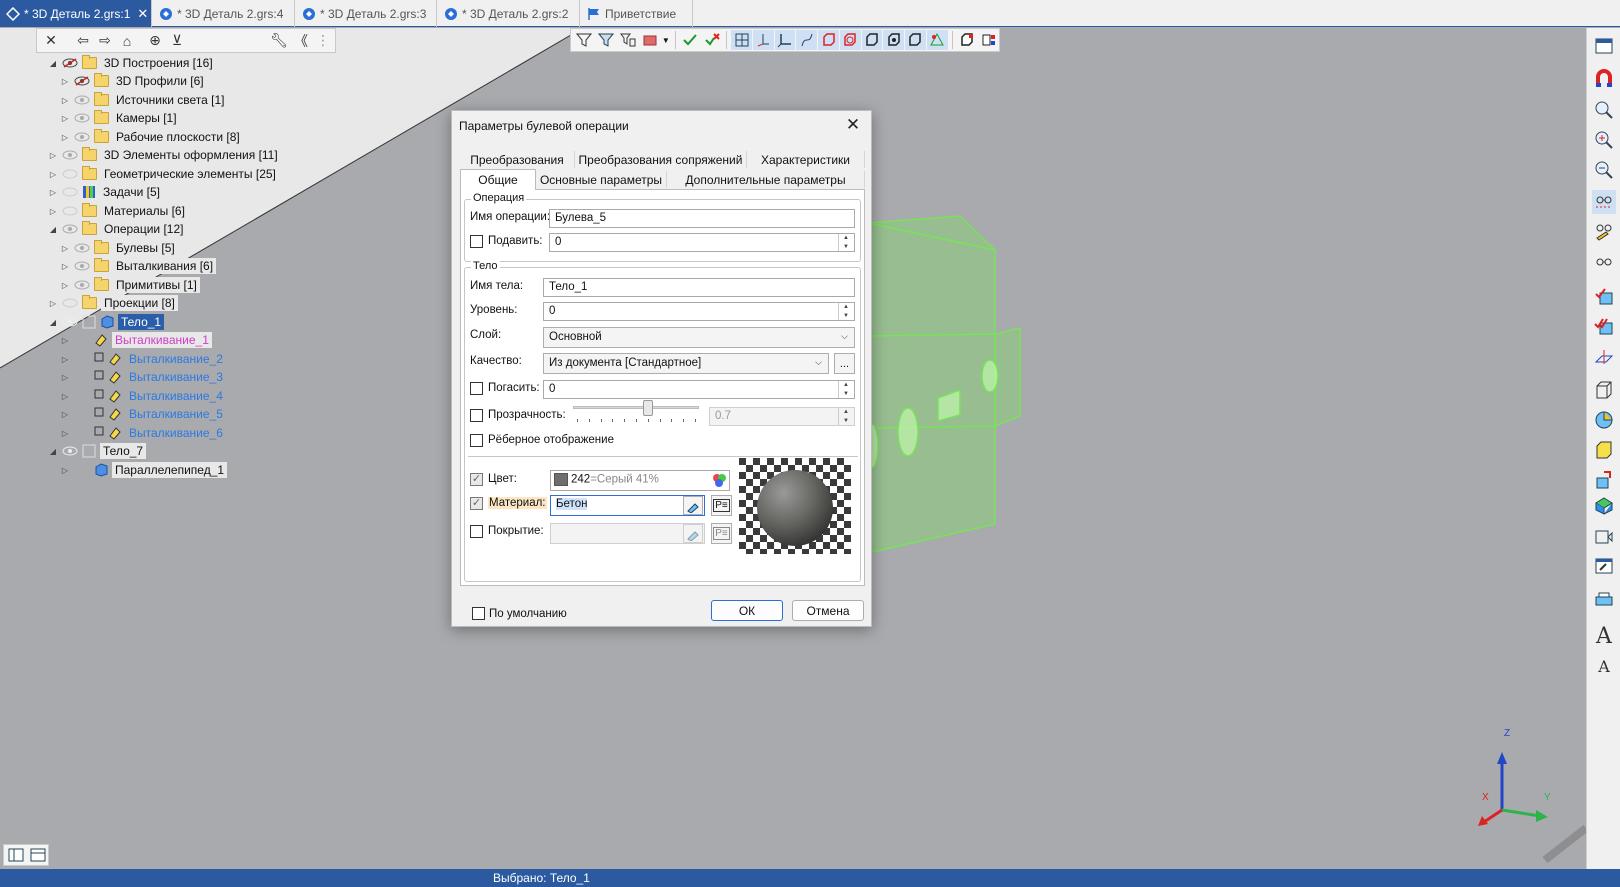  Describe the element at coordinates (1604, 170) in the screenshot. I see `zoom-out-icon` at that location.